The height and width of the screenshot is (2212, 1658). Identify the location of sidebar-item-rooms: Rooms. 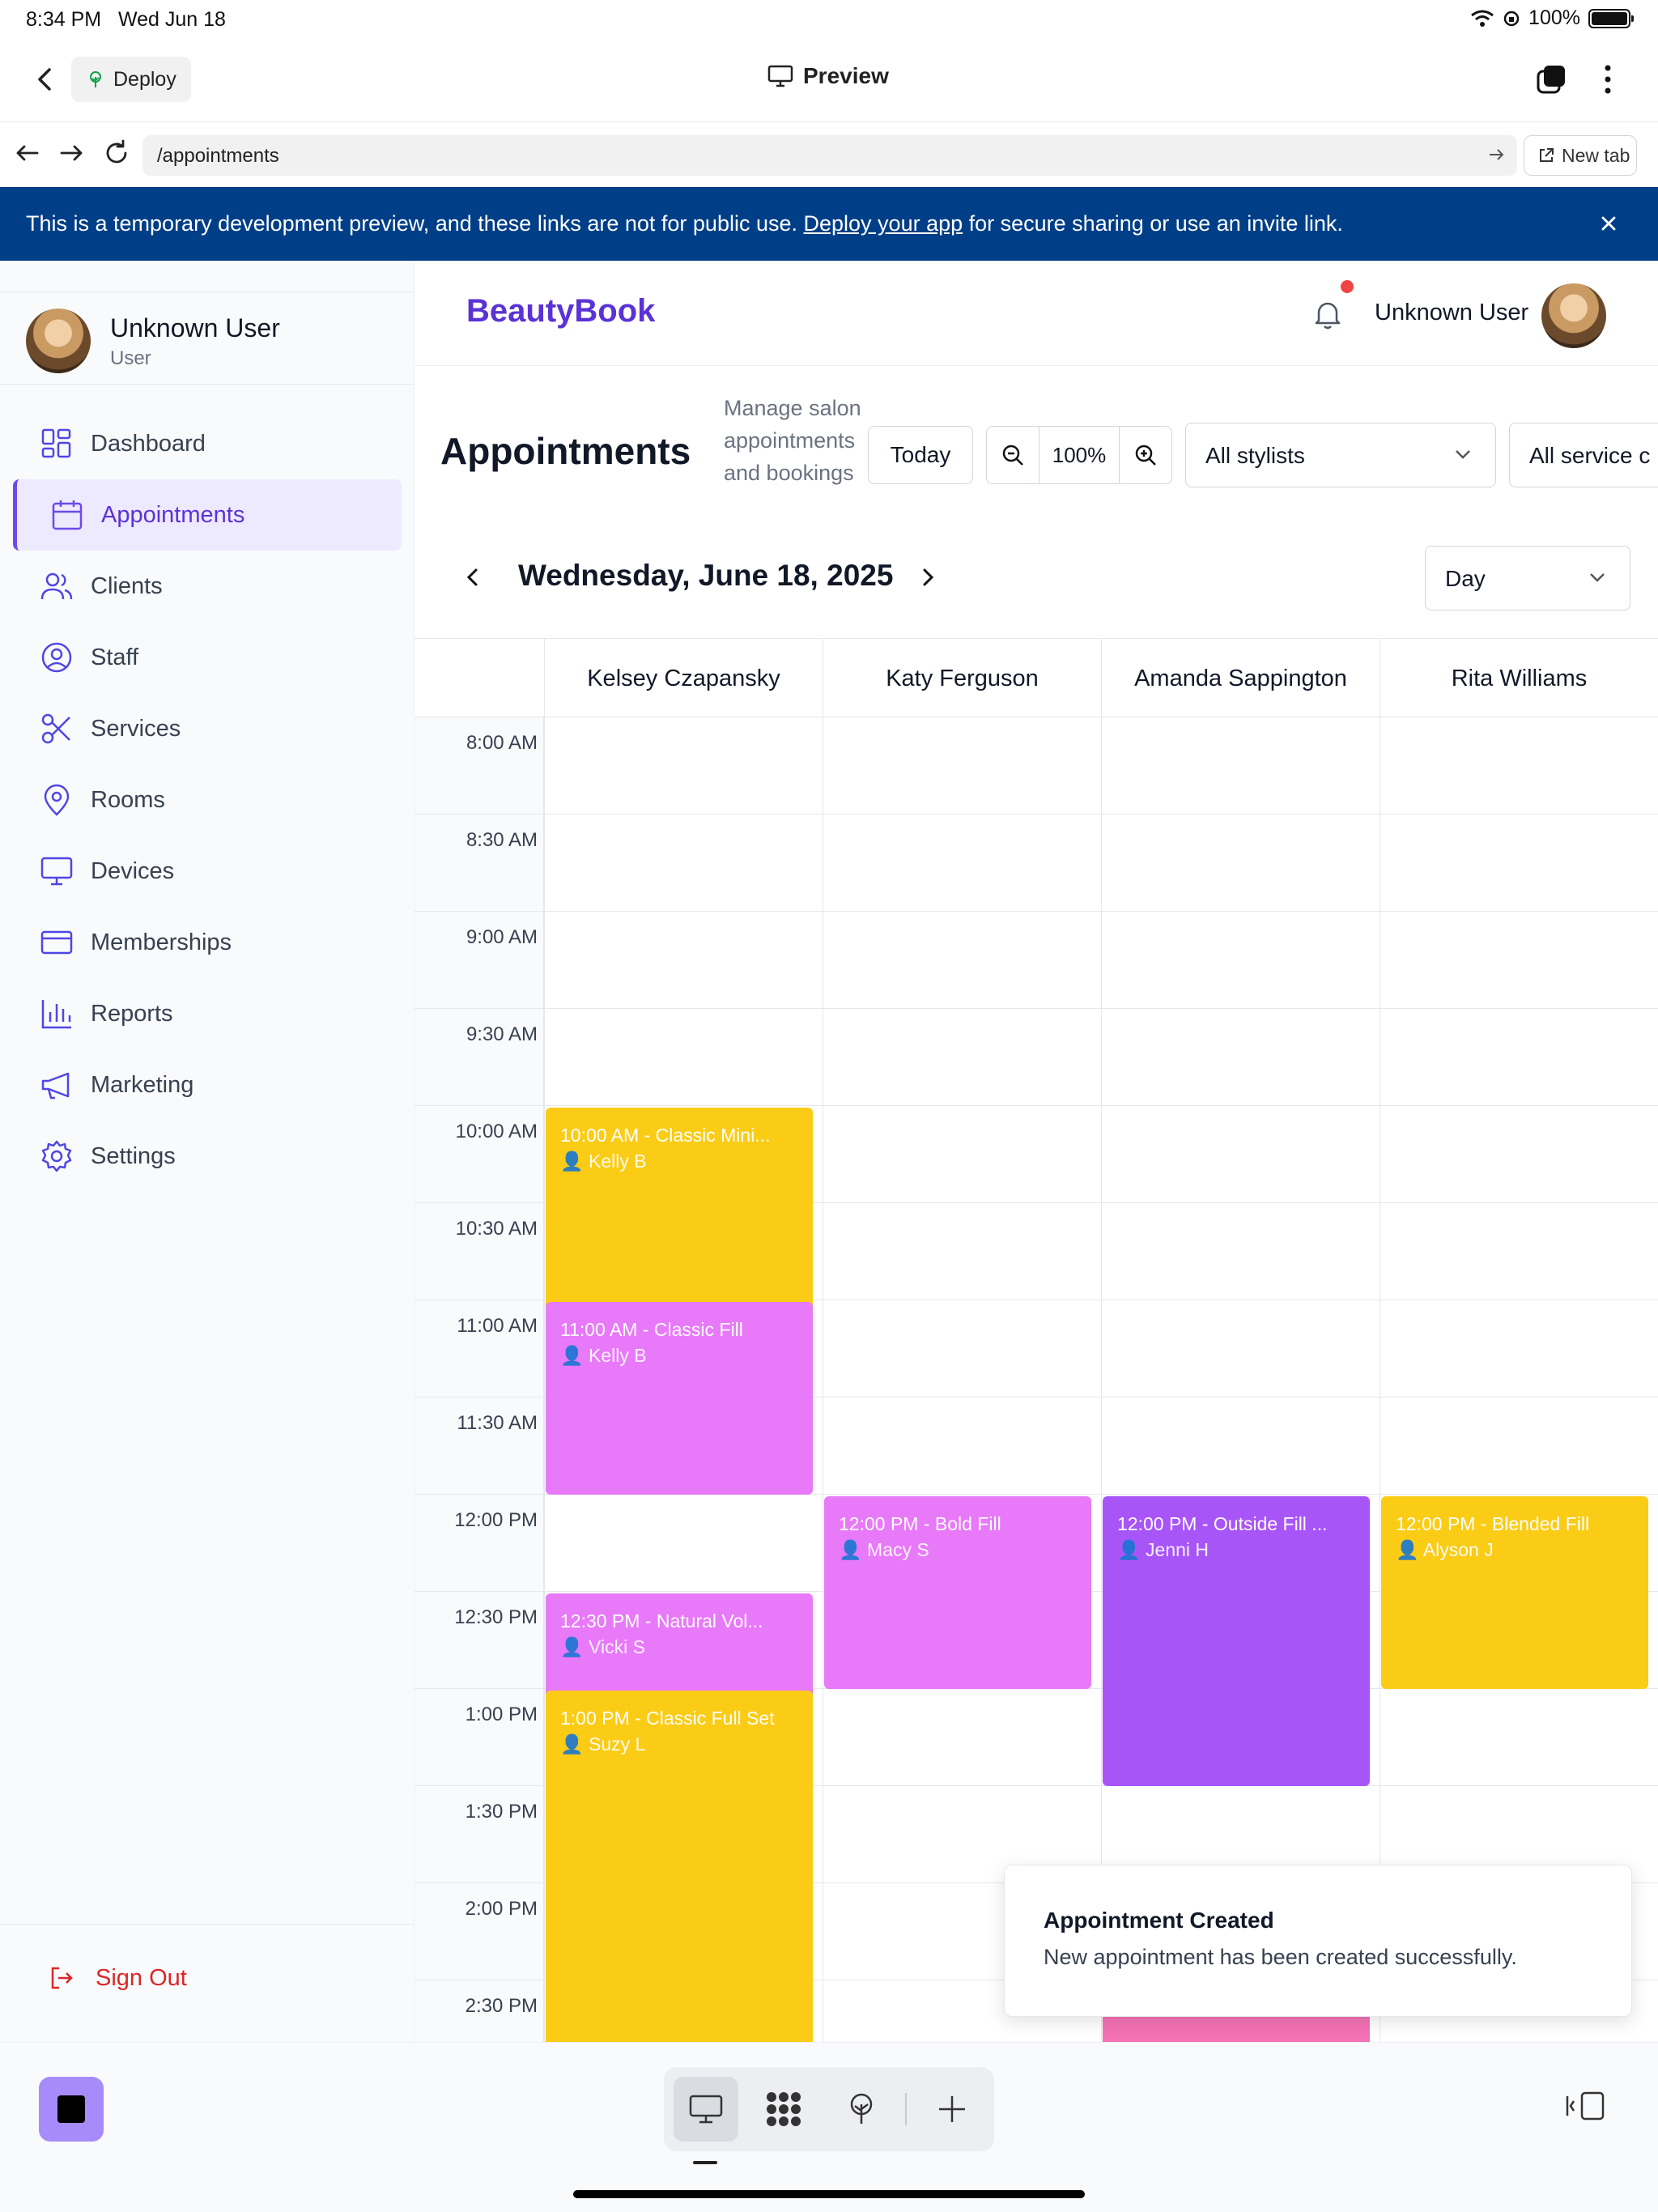
(207, 800).